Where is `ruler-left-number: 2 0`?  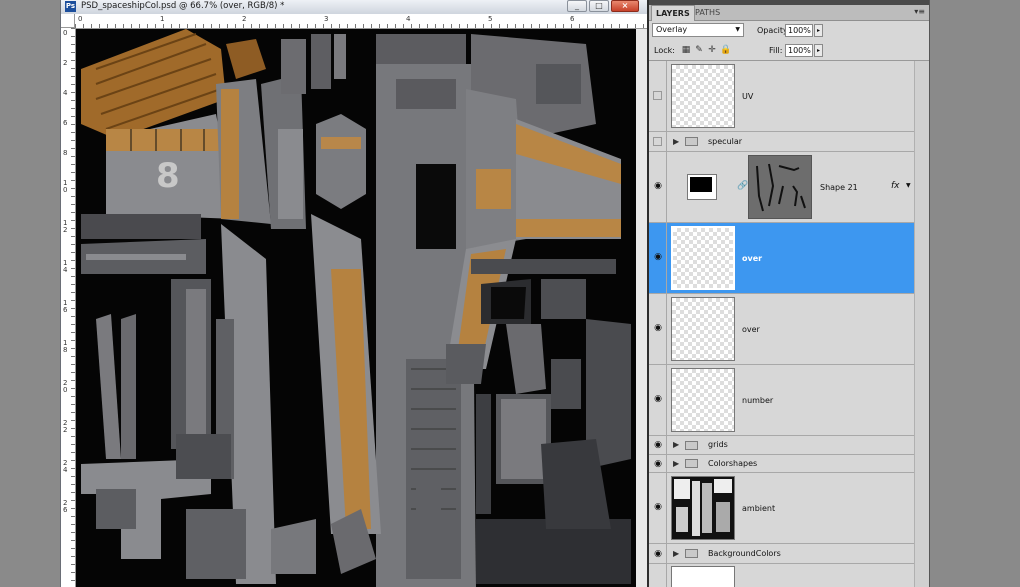
ruler-left-number: 2 0 is located at coordinates (65, 386).